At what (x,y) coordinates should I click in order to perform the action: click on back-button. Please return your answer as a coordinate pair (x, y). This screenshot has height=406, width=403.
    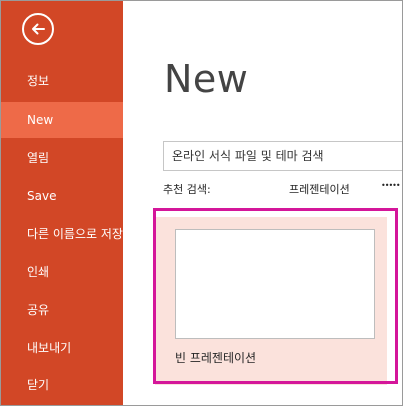
    Looking at the image, I should click on (38, 29).